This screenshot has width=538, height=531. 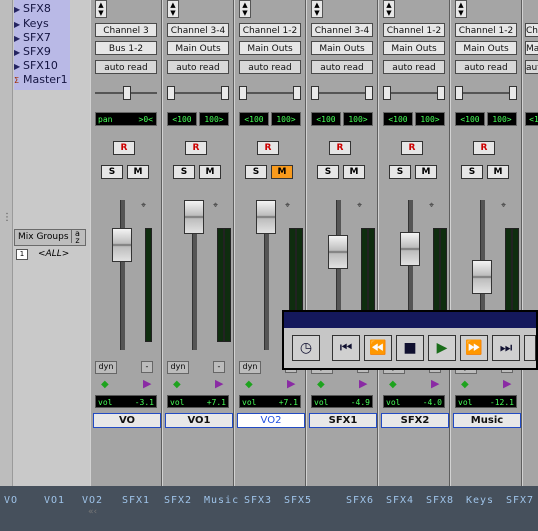 What do you see at coordinates (32, 52) in the screenshot?
I see `track-list-item: ▶ SFX9` at bounding box center [32, 52].